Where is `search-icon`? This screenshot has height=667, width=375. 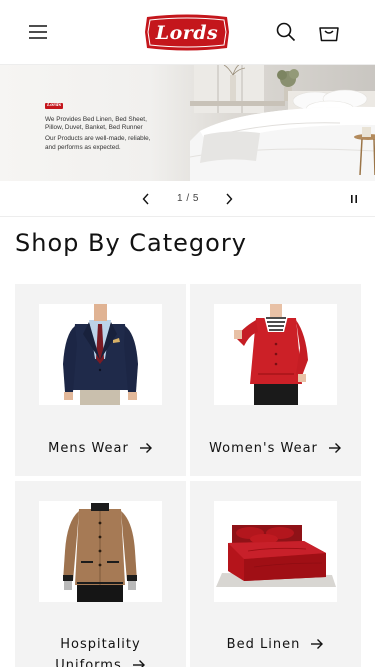 search-icon is located at coordinates (286, 32).